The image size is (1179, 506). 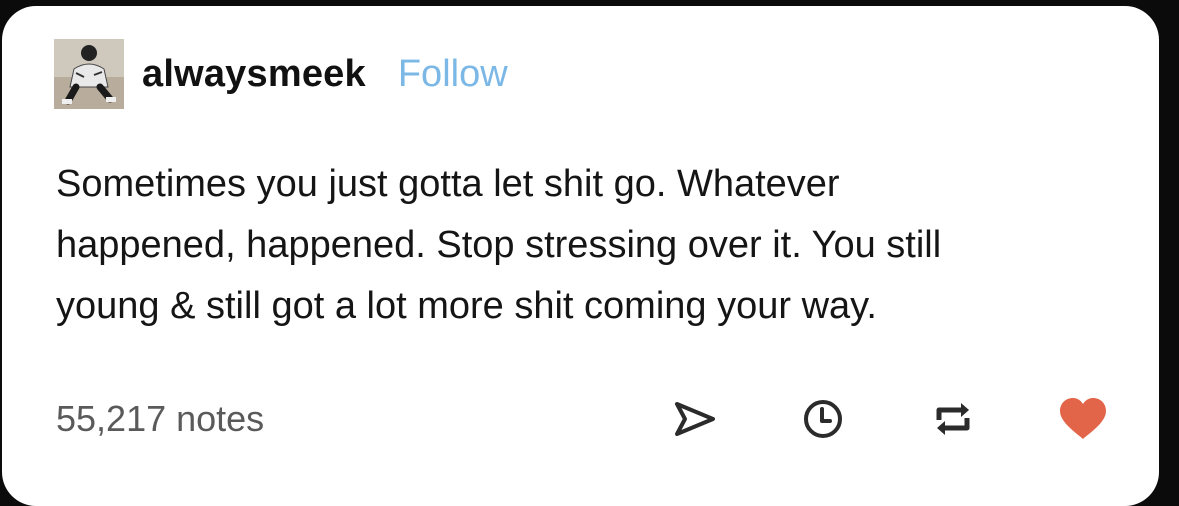 What do you see at coordinates (254, 74) in the screenshot?
I see `username: alwaysmeek` at bounding box center [254, 74].